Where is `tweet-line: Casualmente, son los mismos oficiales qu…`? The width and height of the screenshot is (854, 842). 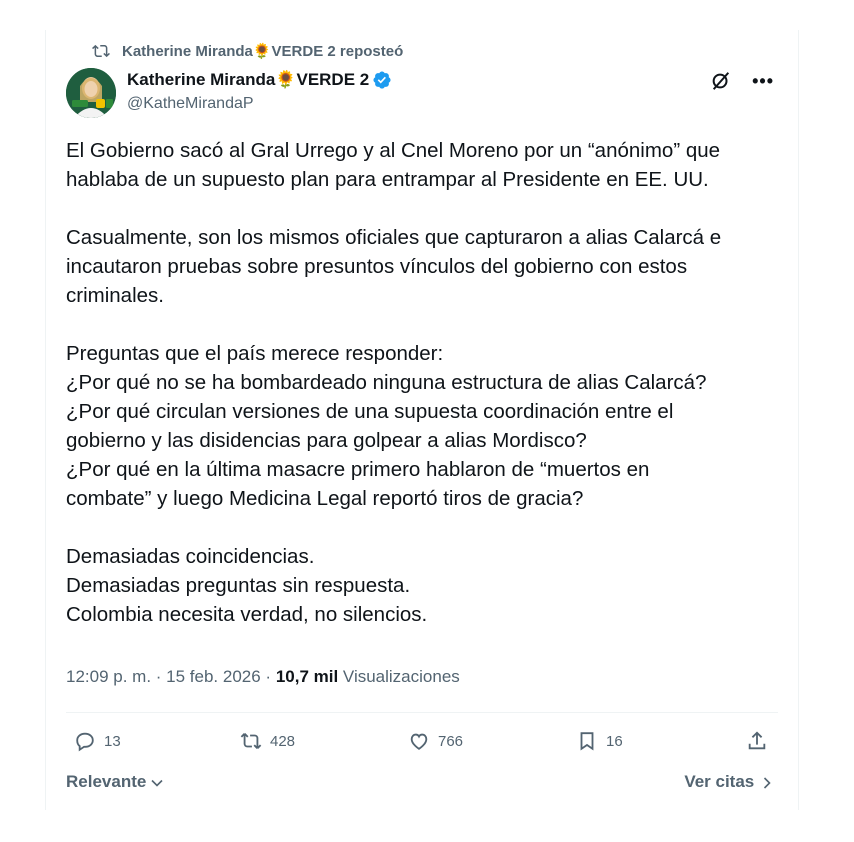 tweet-line: Casualmente, son los mismos oficiales qu… is located at coordinates (394, 237).